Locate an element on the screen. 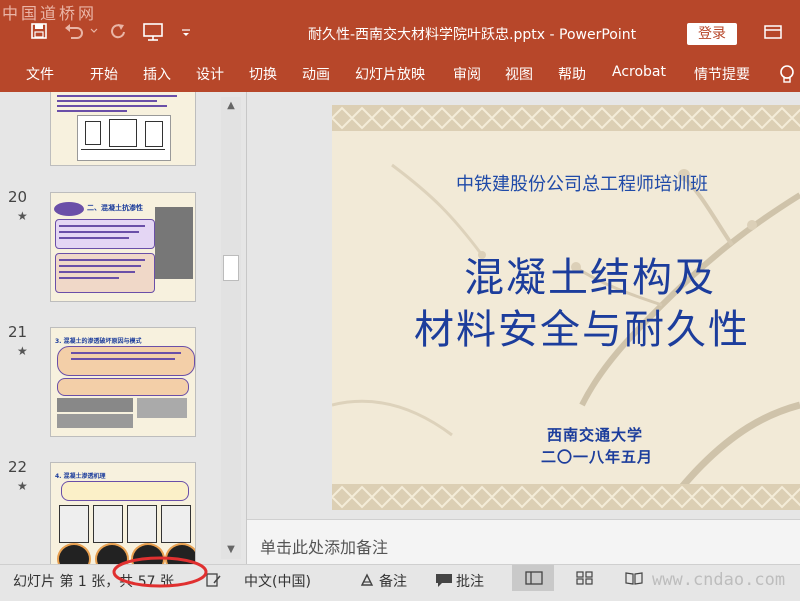 Image resolution: width=800 pixels, height=601 pixels. tab-design: 设计 is located at coordinates (210, 74).